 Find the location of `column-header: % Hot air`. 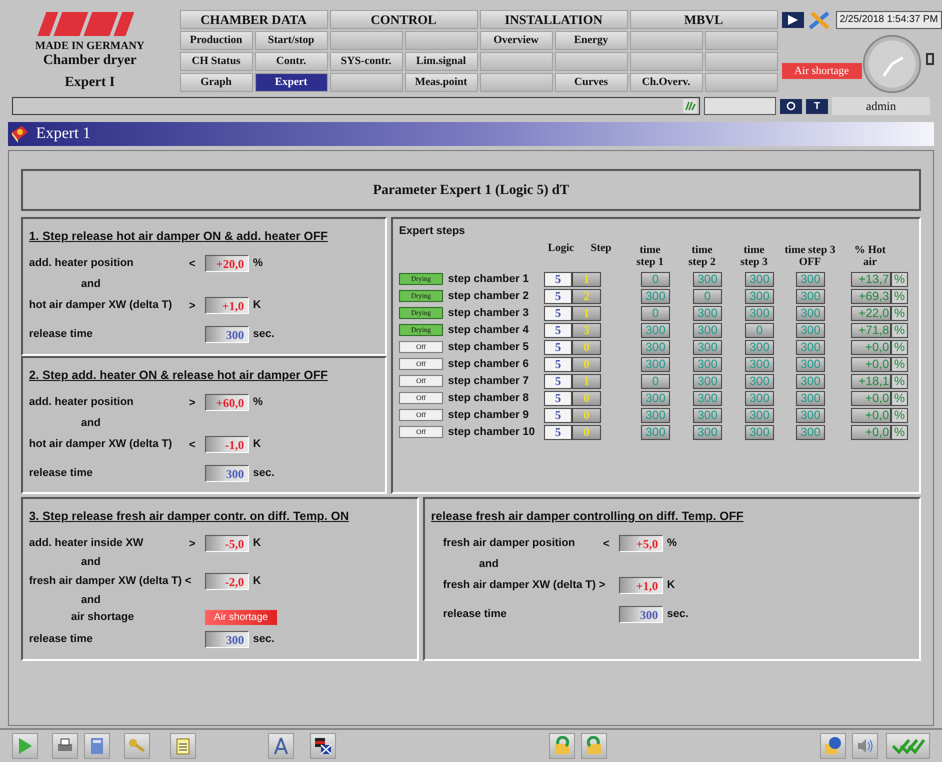

column-header: % Hot air is located at coordinates (870, 256).